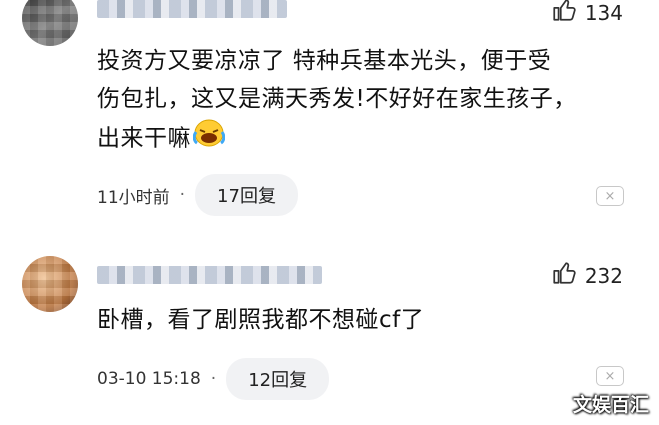  What do you see at coordinates (603, 12) in the screenshot?
I see `like-count: 134` at bounding box center [603, 12].